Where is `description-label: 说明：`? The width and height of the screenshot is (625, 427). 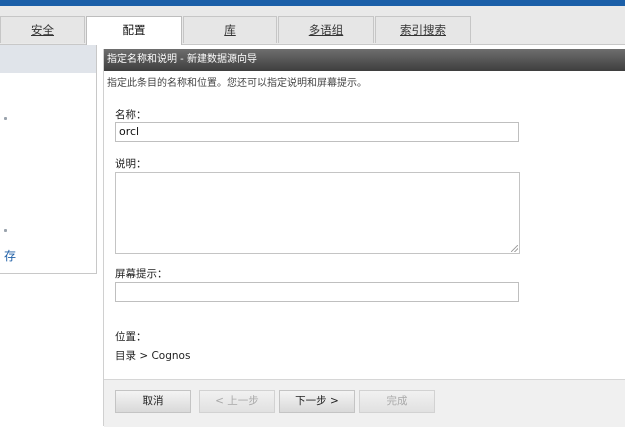 description-label: 说明： is located at coordinates (131, 164).